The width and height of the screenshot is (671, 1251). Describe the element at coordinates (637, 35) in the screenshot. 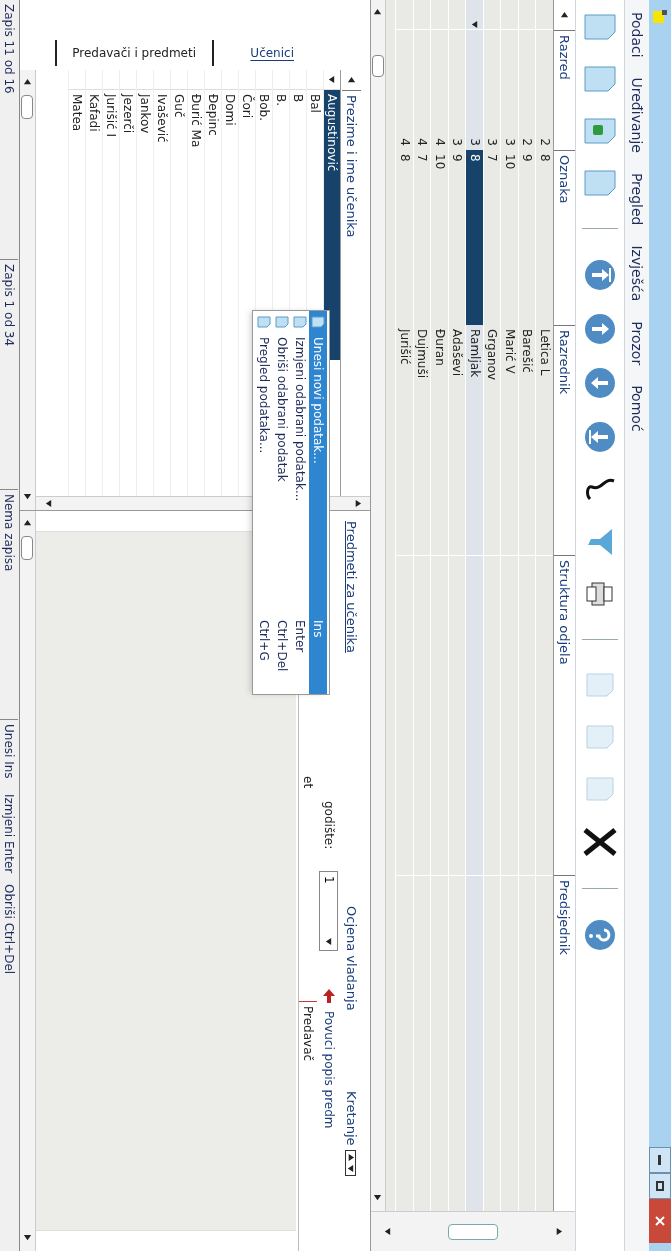

I see `menu-item: Podaci` at that location.